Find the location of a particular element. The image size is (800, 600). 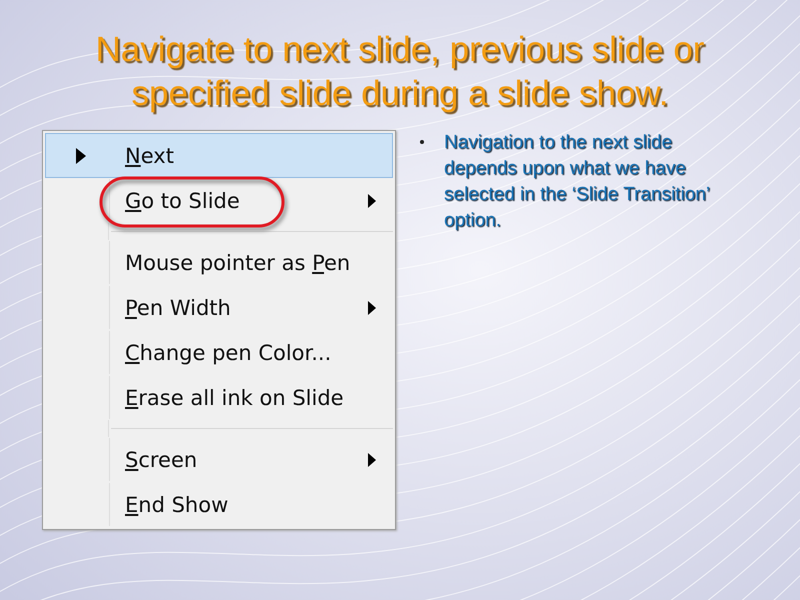

slide-title: Navigate to next slide, previous slide or specified slide during a slide show. is located at coordinates (400, 72).